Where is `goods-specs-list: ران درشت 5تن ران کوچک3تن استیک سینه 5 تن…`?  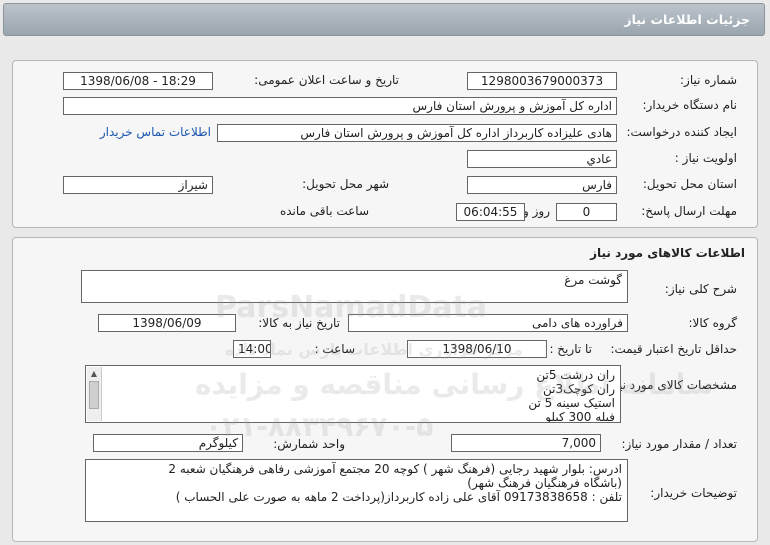 goods-specs-list: ران درشت 5تن ران کوچک3تن استیک سینه 5 تن… is located at coordinates (353, 394).